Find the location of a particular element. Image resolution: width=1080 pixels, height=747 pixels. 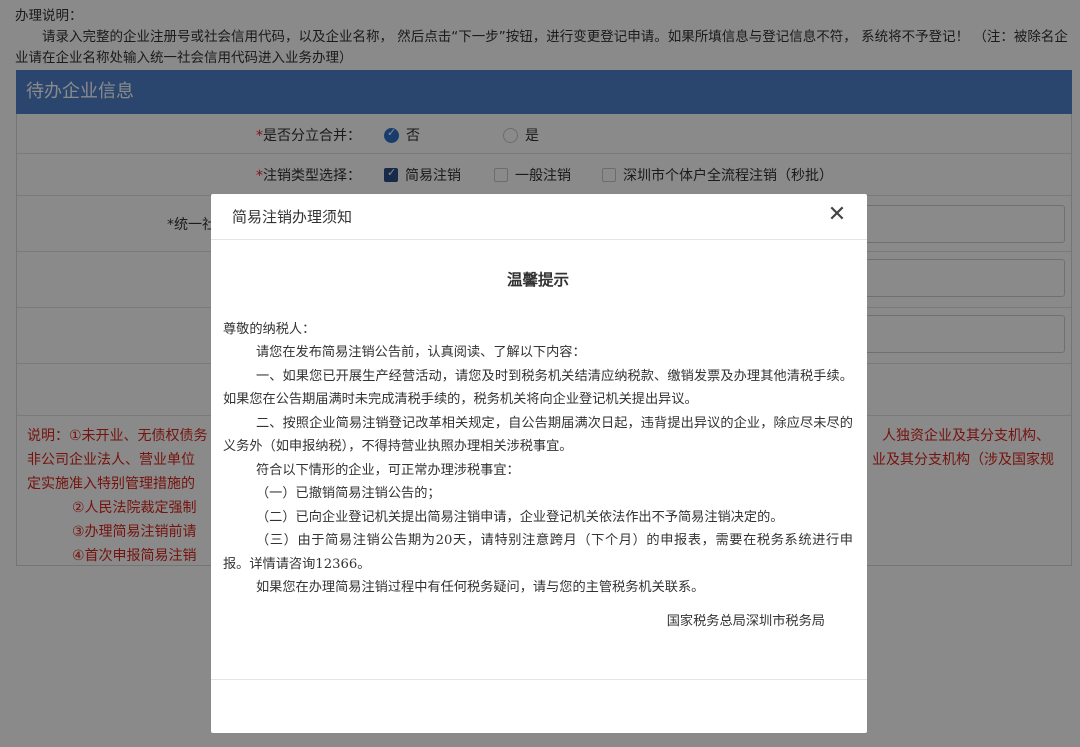

notice-paragraph: 如果您在办理简易注销过程中有任何税务疑问，请与您的主管税务机关联系。 is located at coordinates (480, 587).